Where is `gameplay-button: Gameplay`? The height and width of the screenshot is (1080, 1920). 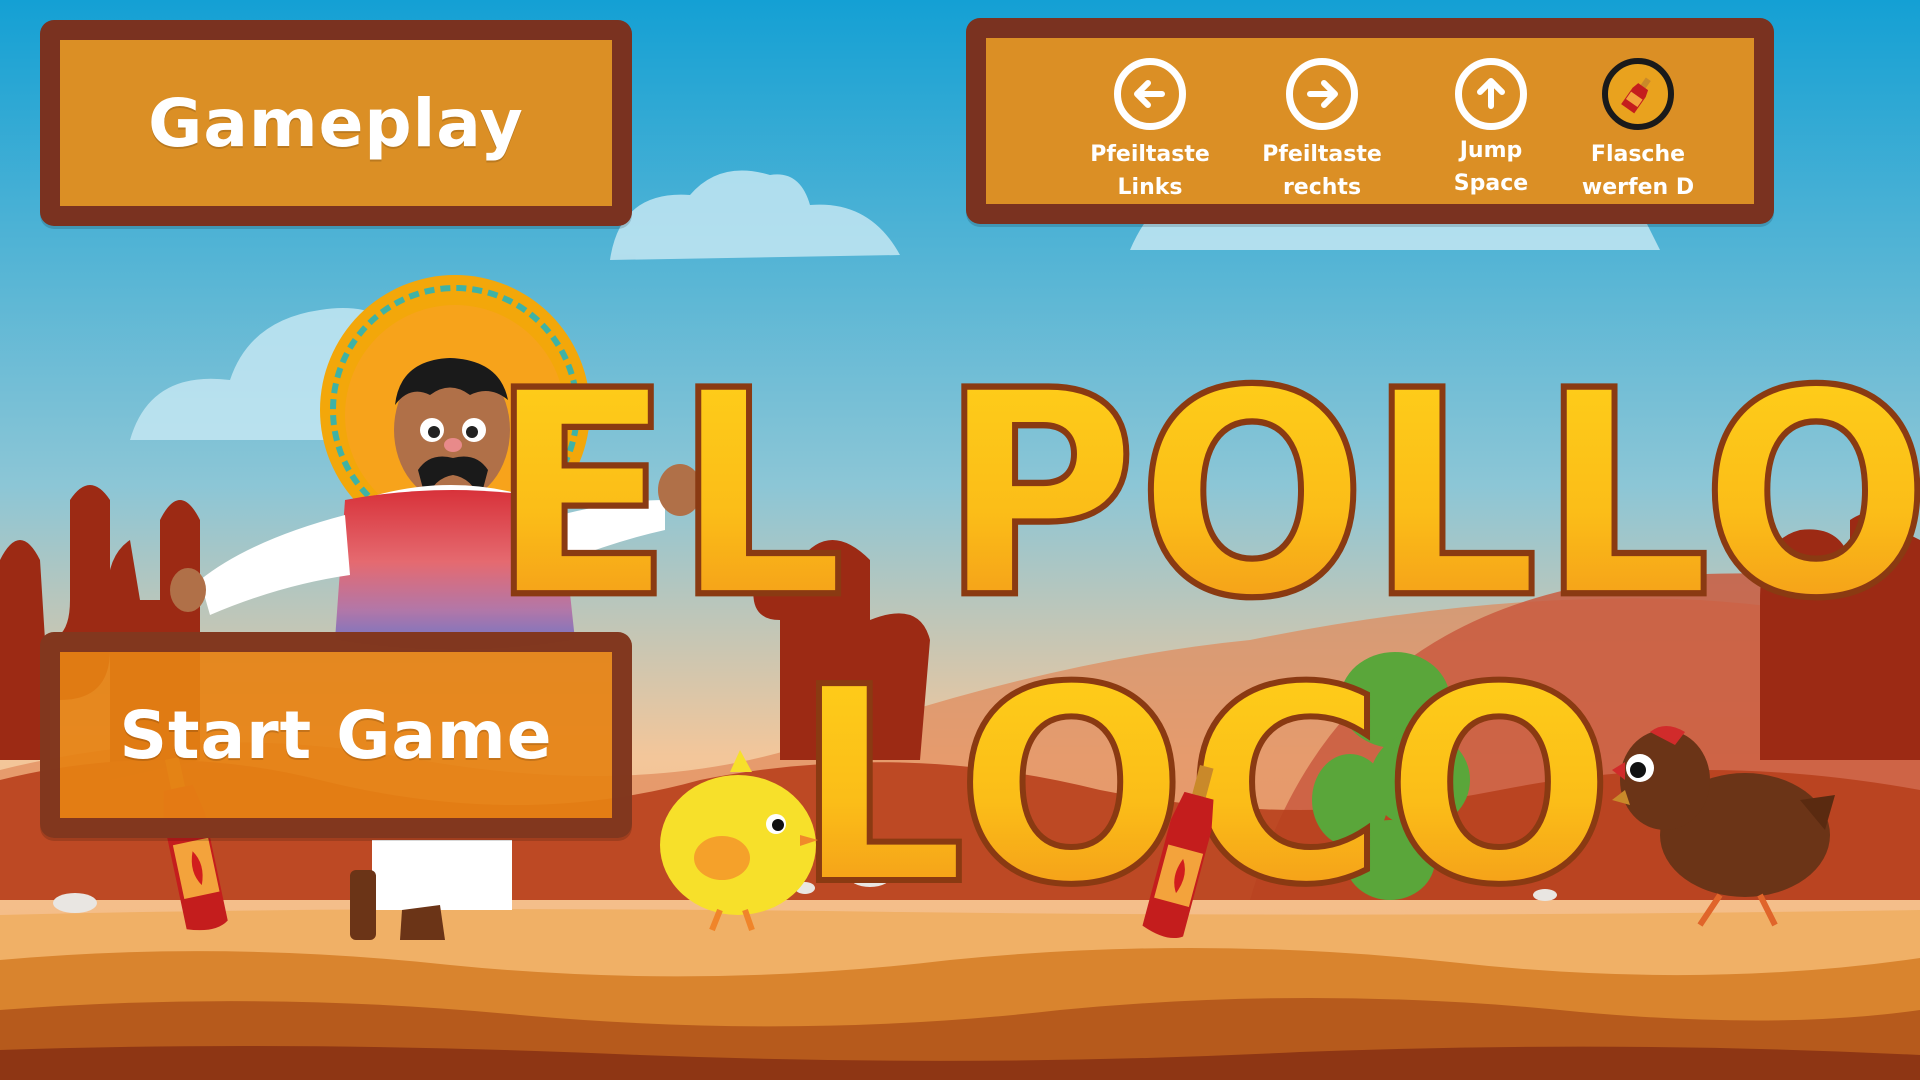 gameplay-button: Gameplay is located at coordinates (336, 123).